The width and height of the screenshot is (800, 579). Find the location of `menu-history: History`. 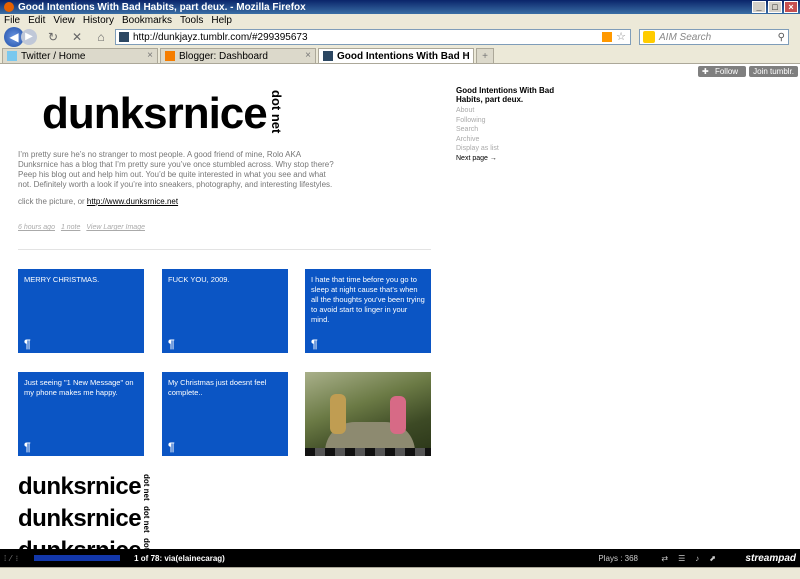

menu-history: History is located at coordinates (98, 20).